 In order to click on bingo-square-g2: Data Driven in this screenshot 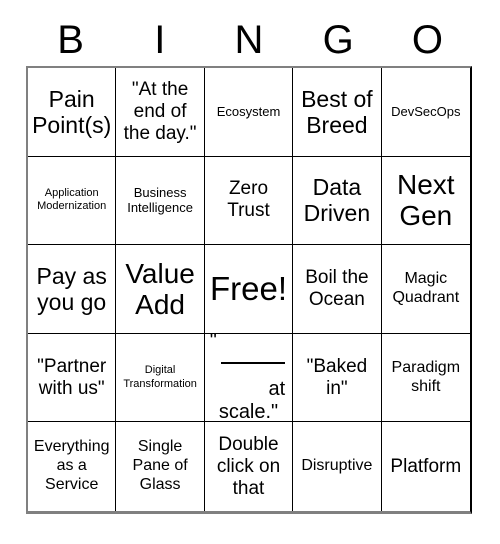, I will do `click(337, 201)`.